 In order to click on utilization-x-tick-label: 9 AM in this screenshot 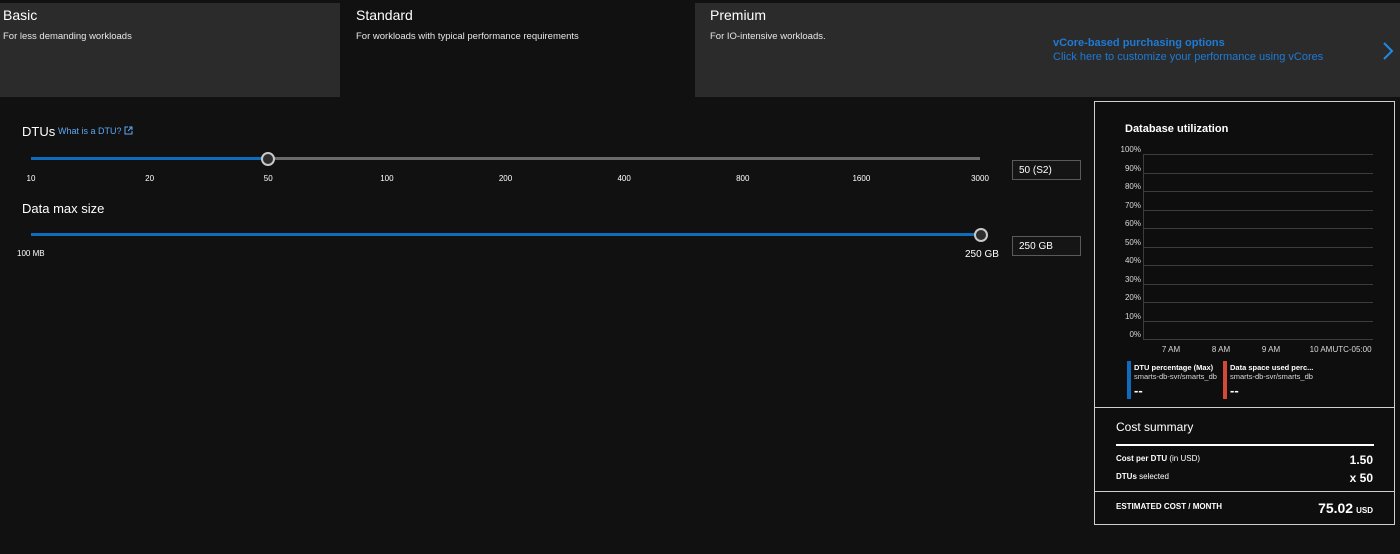, I will do `click(1271, 349)`.